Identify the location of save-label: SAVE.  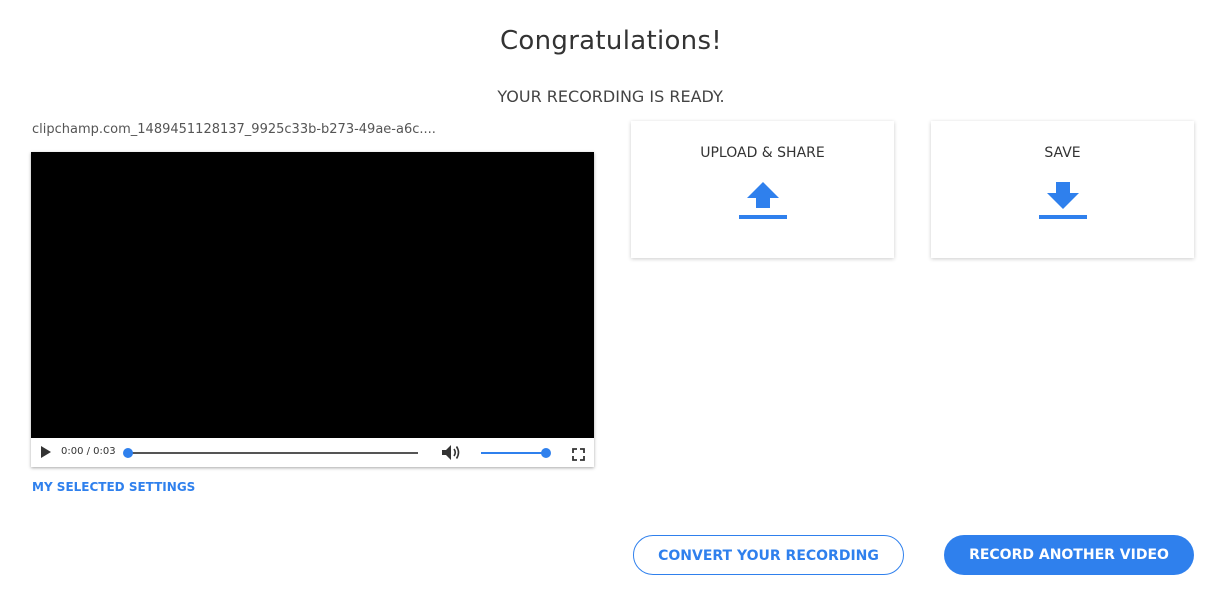
(1062, 153).